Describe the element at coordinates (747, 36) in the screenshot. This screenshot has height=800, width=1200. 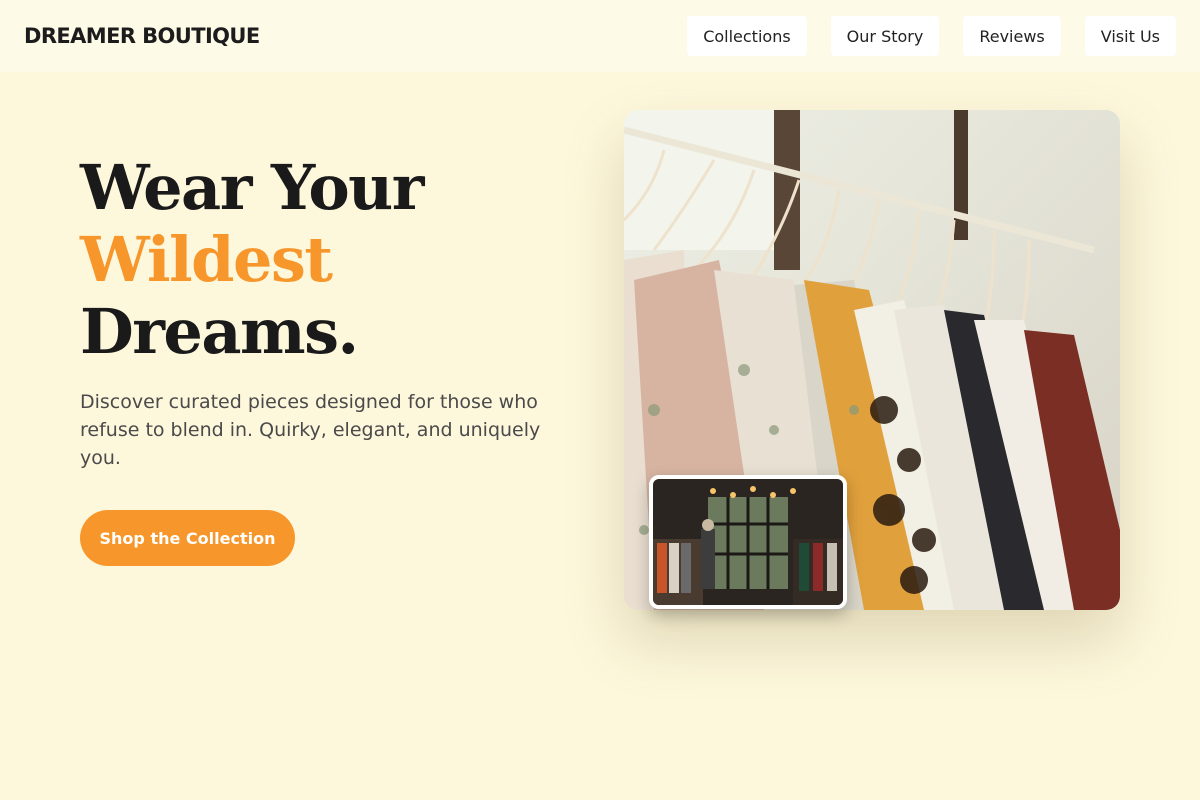
I see `nav-link-collections: Collections` at that location.